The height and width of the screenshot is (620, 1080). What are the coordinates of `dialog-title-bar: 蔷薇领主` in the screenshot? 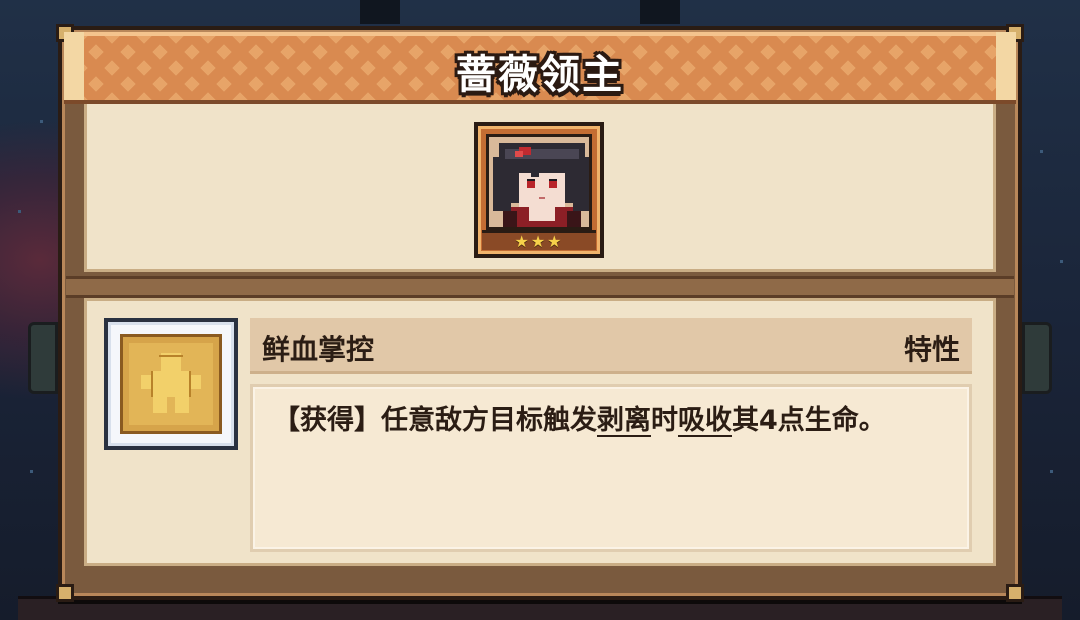 It's located at (540, 68).